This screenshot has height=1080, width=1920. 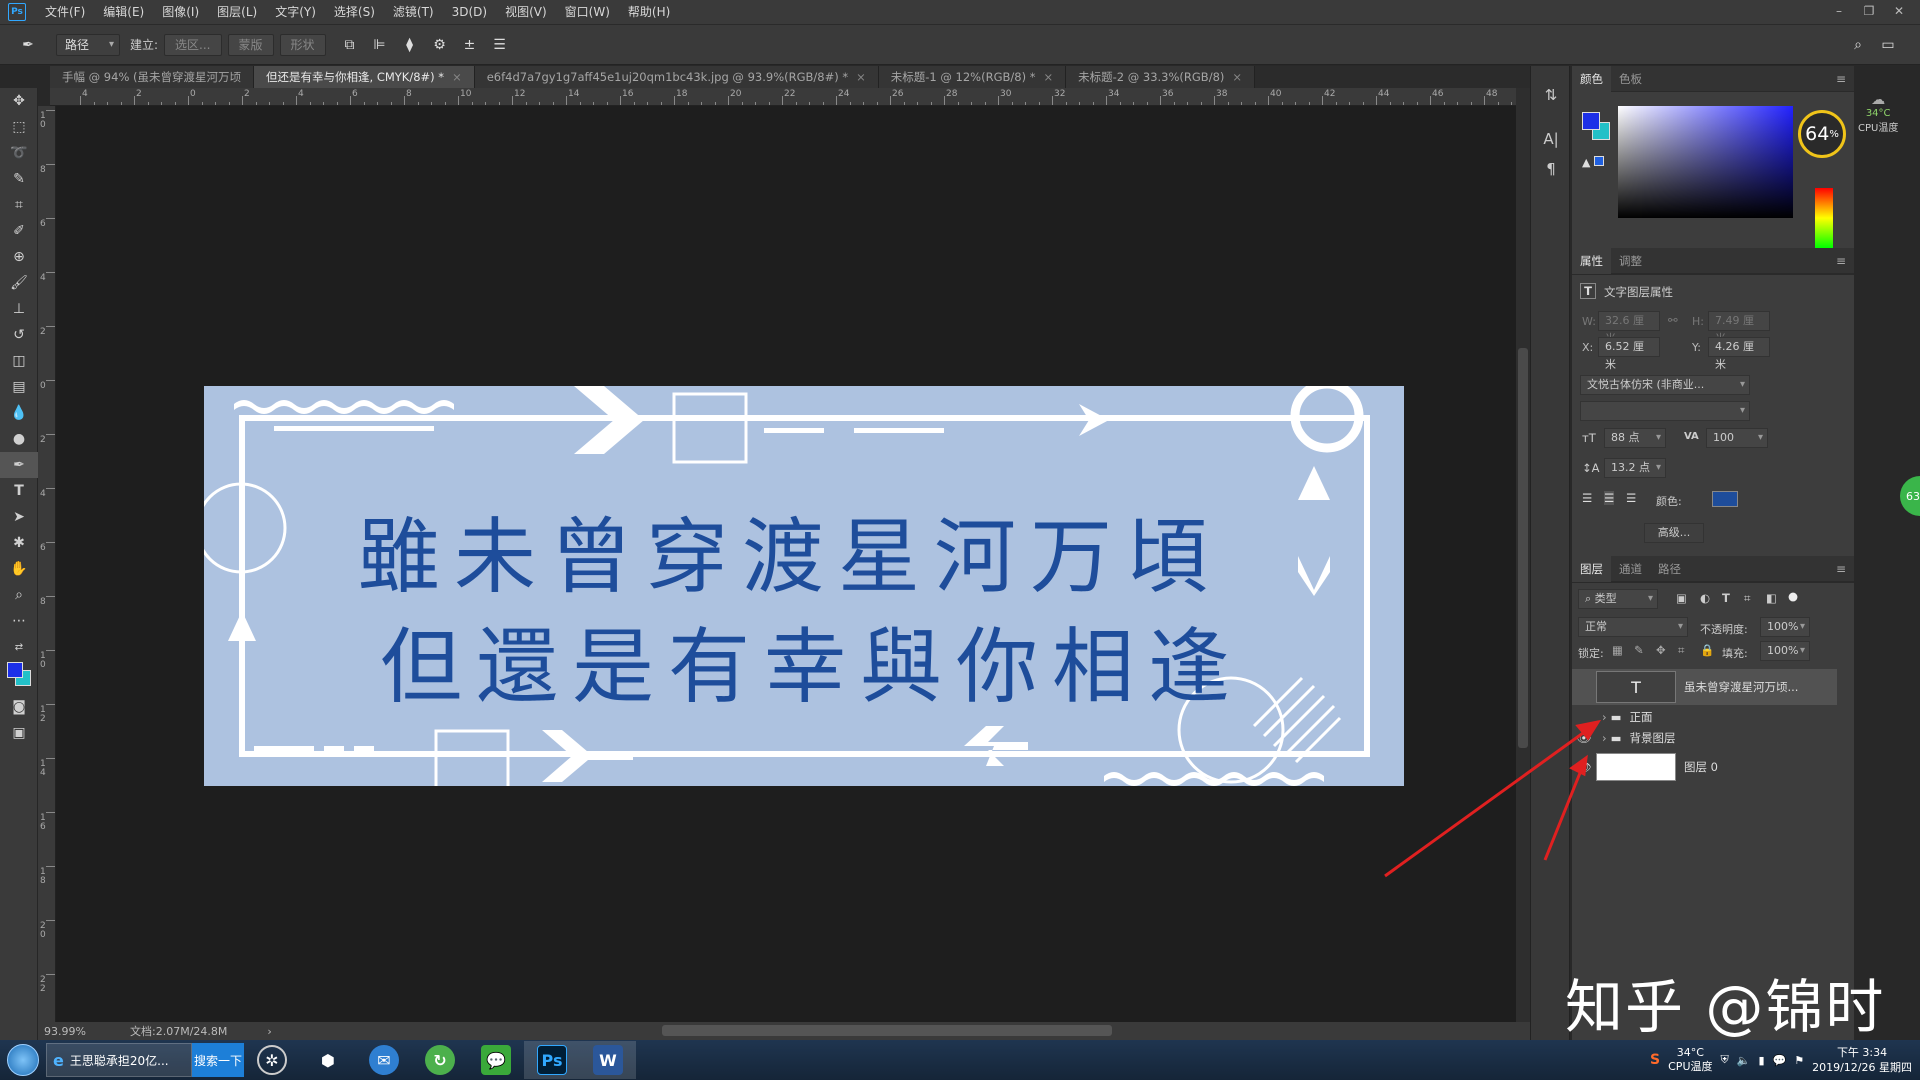 What do you see at coordinates (1551, 139) in the screenshot?
I see `character-panel-icon: A|` at bounding box center [1551, 139].